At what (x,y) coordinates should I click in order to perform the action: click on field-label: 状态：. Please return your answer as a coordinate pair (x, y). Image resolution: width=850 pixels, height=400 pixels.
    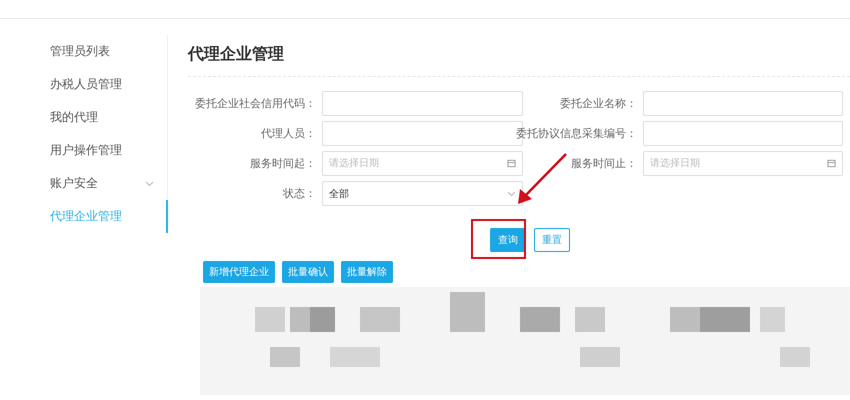
    Looking at the image, I should click on (299, 193).